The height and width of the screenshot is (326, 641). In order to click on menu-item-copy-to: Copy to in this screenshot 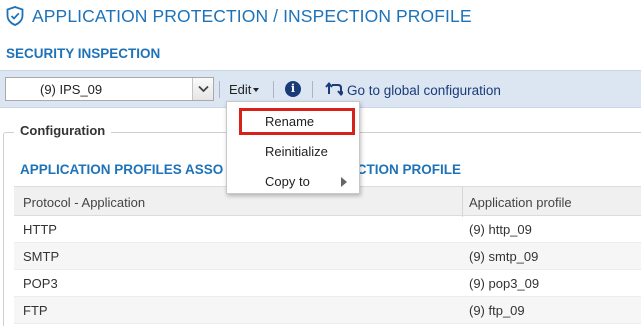, I will do `click(294, 182)`.